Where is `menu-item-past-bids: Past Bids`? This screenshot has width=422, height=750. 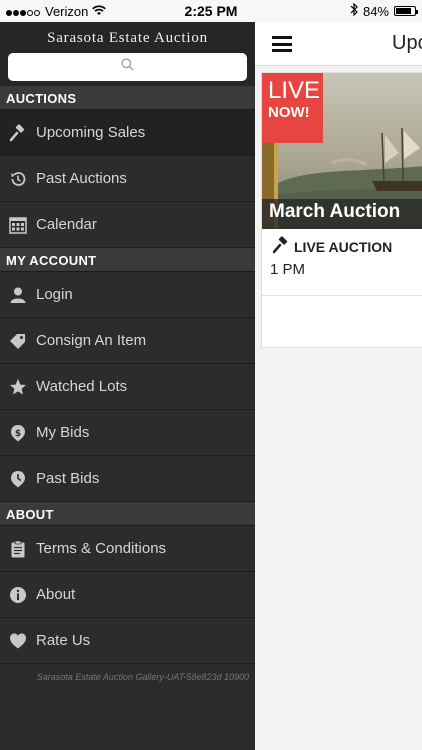
menu-item-past-bids: Past Bids is located at coordinates (127, 479).